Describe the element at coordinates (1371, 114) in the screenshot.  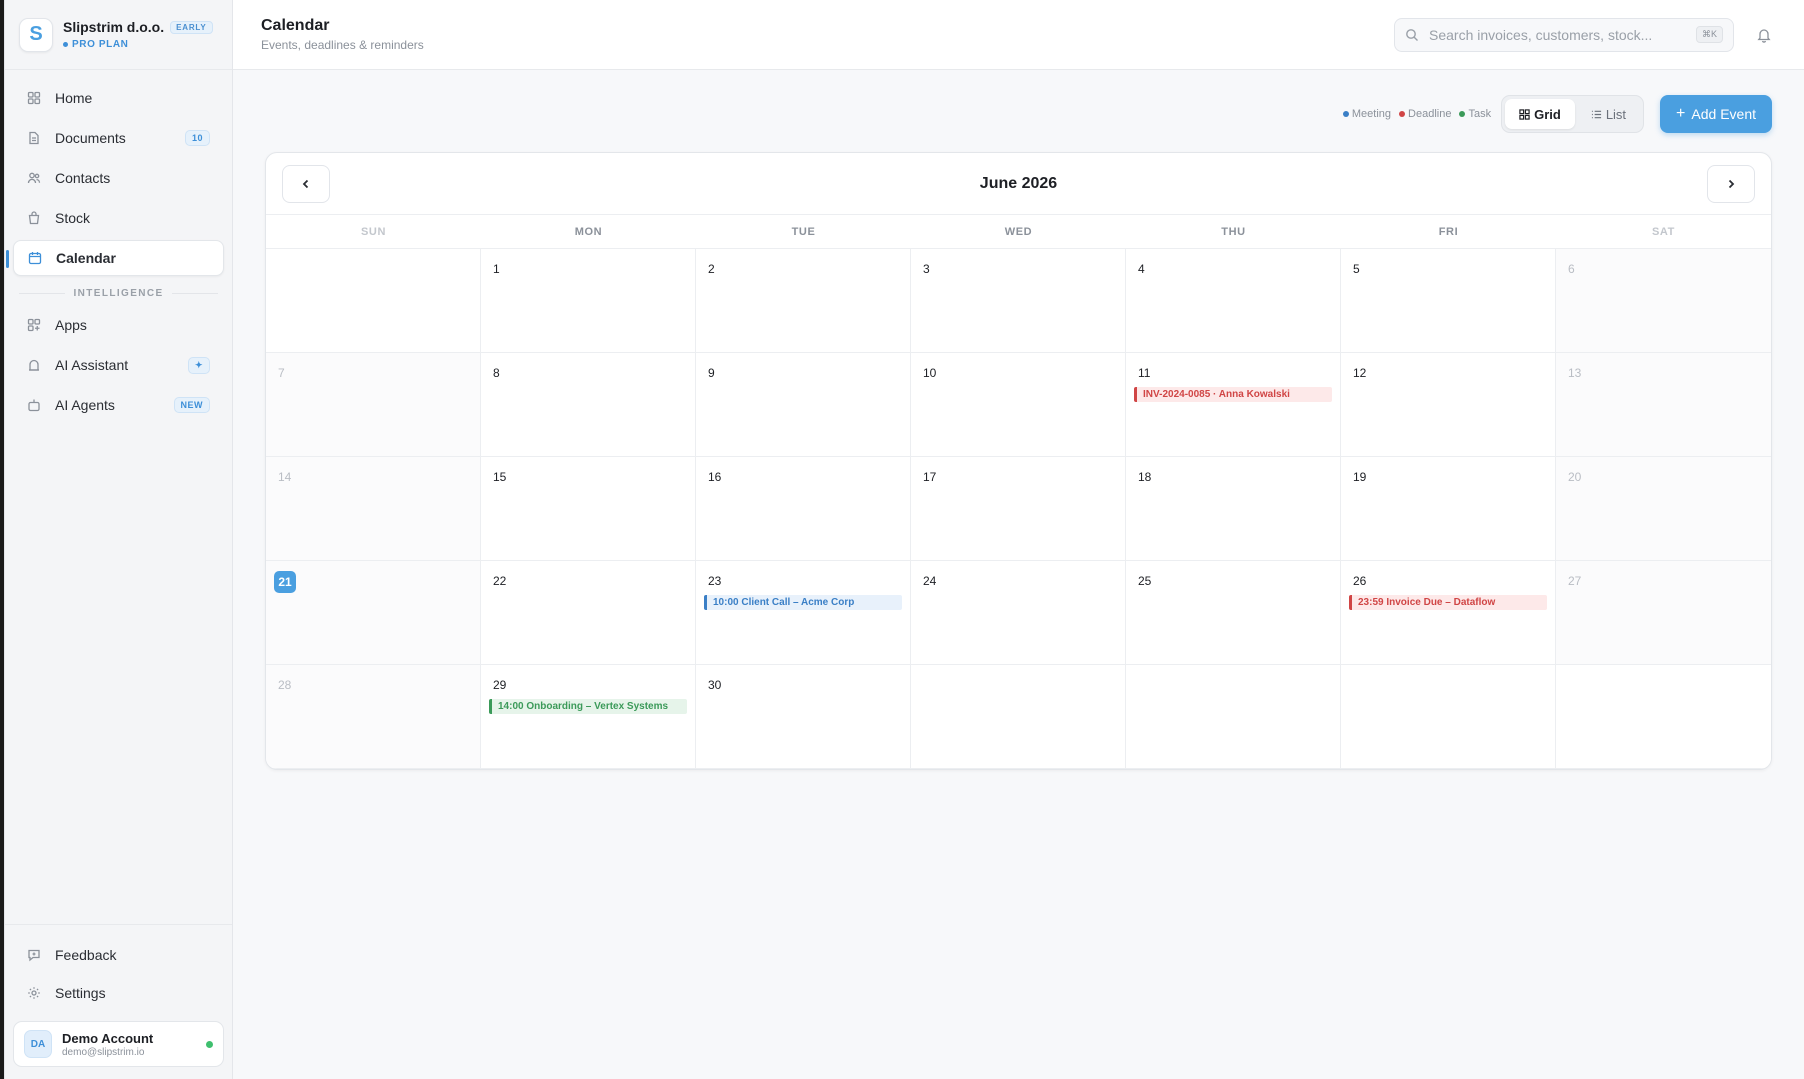
I see `legend-meeting-label: Meeting` at that location.